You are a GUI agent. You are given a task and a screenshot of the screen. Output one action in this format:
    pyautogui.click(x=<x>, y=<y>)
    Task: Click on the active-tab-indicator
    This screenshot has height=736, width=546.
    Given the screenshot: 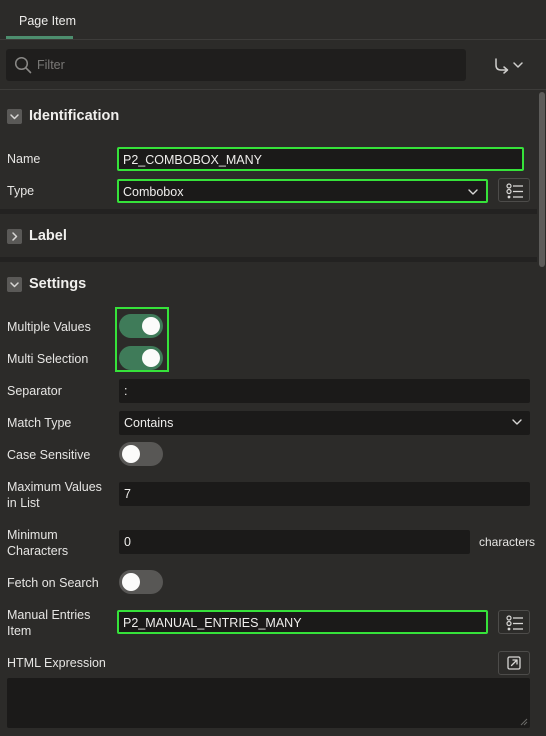 What is the action you would take?
    pyautogui.click(x=39, y=37)
    